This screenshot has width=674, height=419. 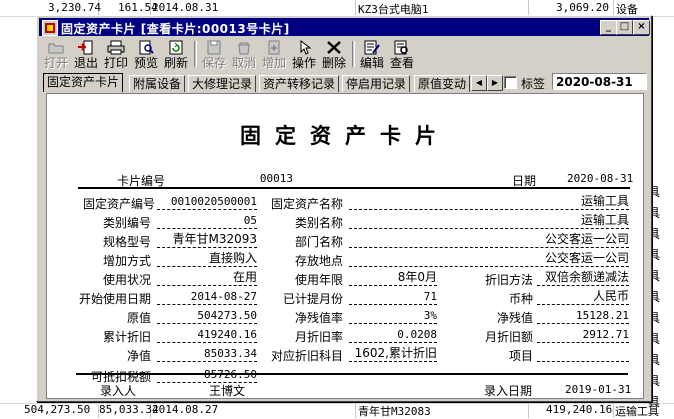 What do you see at coordinates (442, 83) in the screenshot?
I see `tab-value-change: 原值变动` at bounding box center [442, 83].